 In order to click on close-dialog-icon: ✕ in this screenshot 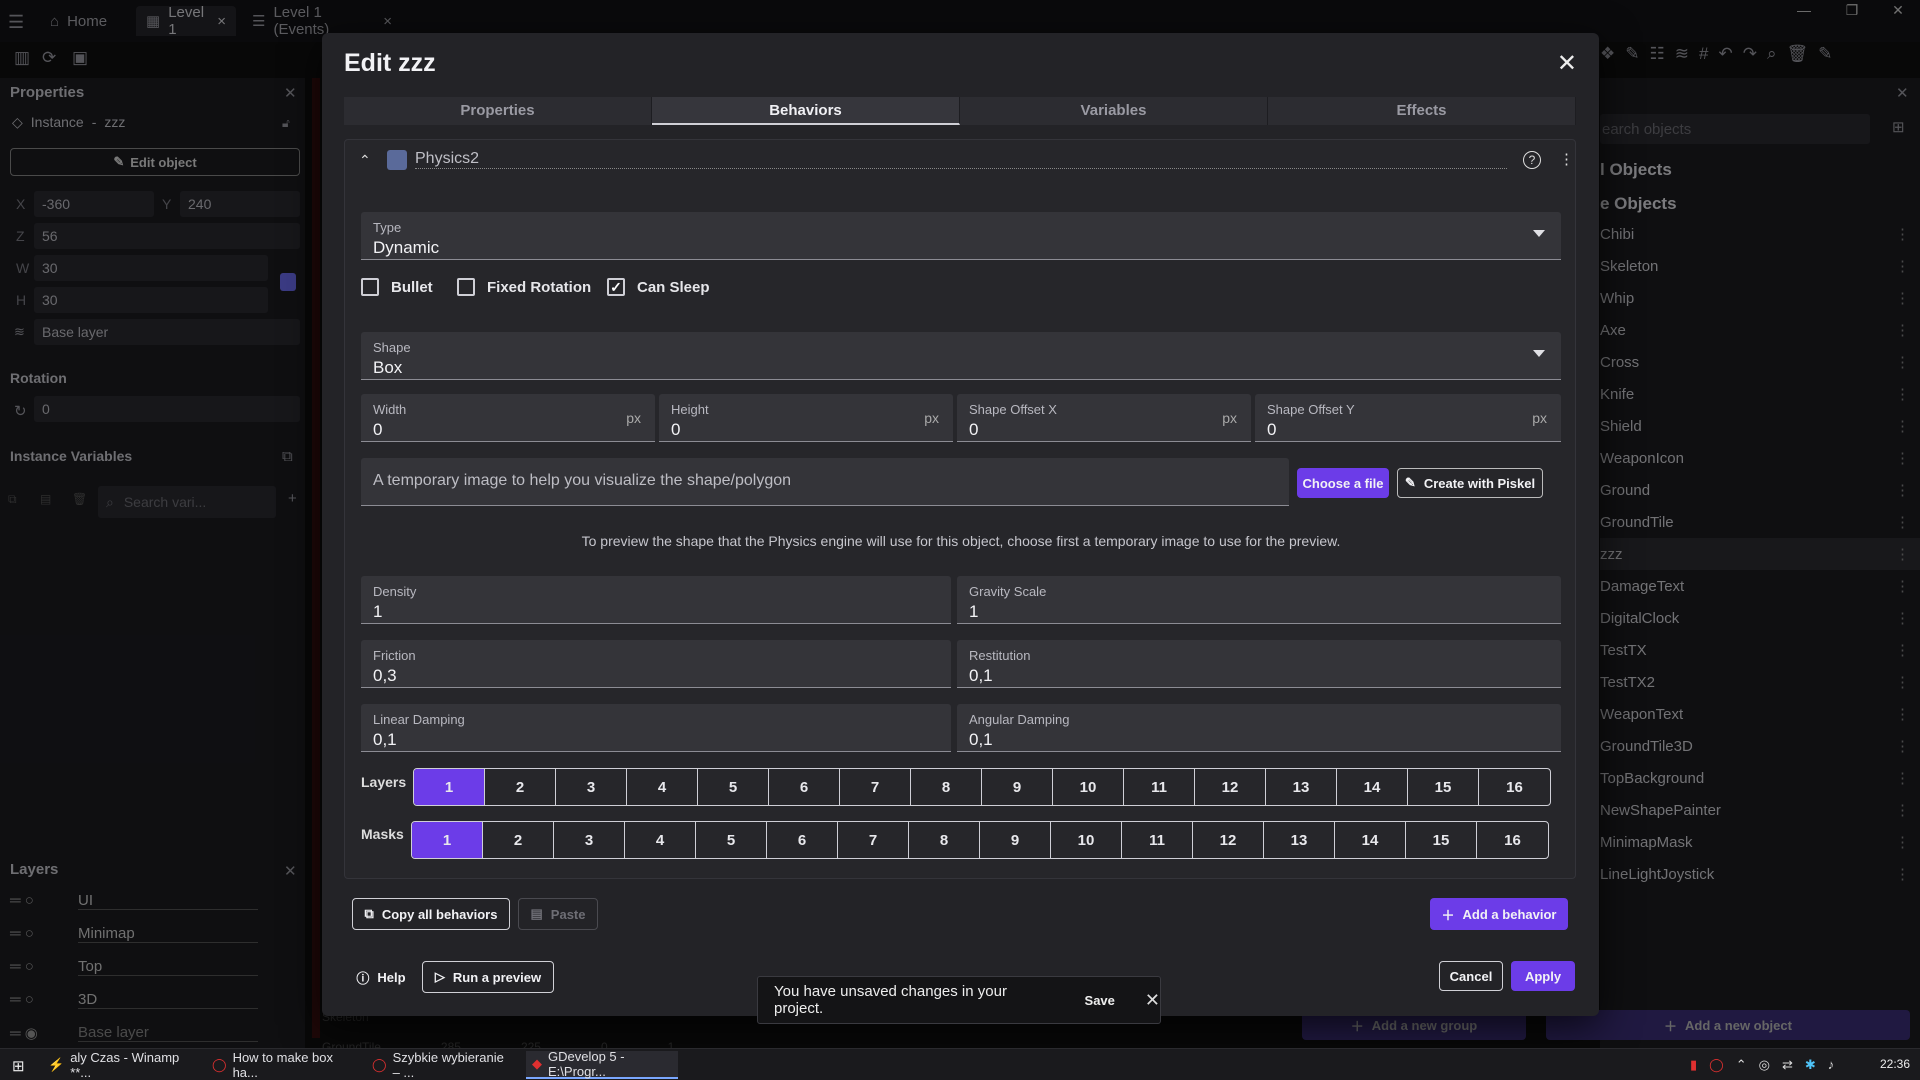, I will do `click(1567, 63)`.